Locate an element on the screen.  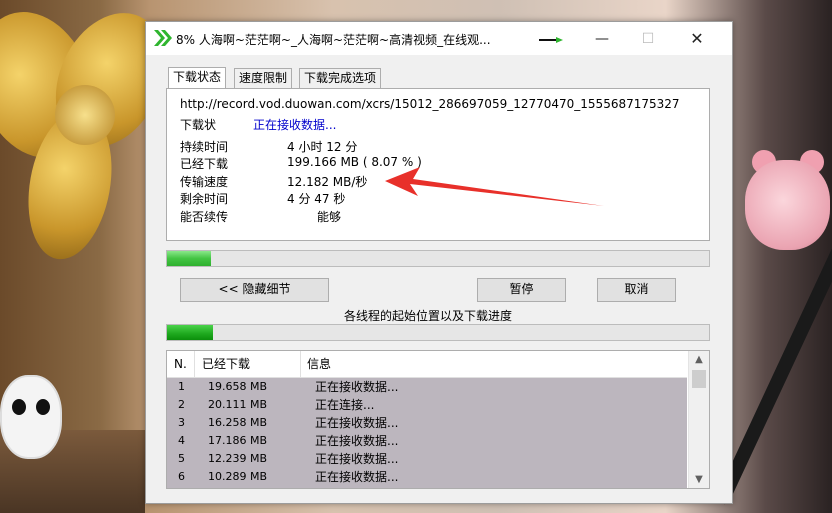
thread-list-header: N. 已经下载 信息 is located at coordinates (427, 364).